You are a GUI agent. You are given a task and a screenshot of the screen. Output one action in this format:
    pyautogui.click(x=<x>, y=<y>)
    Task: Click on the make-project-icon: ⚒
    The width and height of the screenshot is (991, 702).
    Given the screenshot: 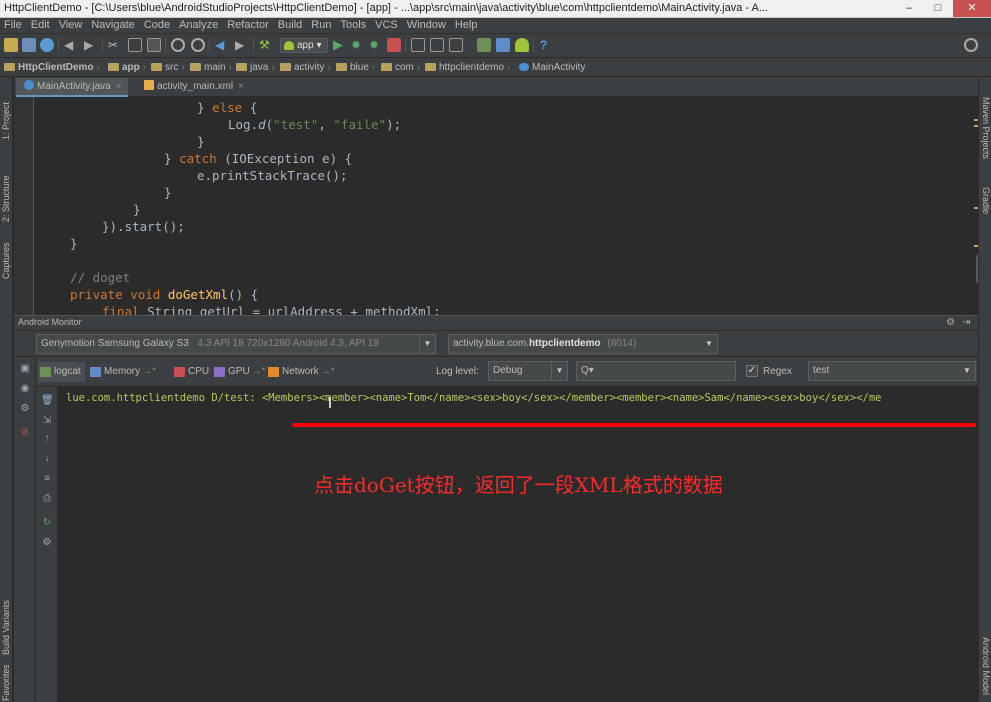 What is the action you would take?
    pyautogui.click(x=266, y=45)
    